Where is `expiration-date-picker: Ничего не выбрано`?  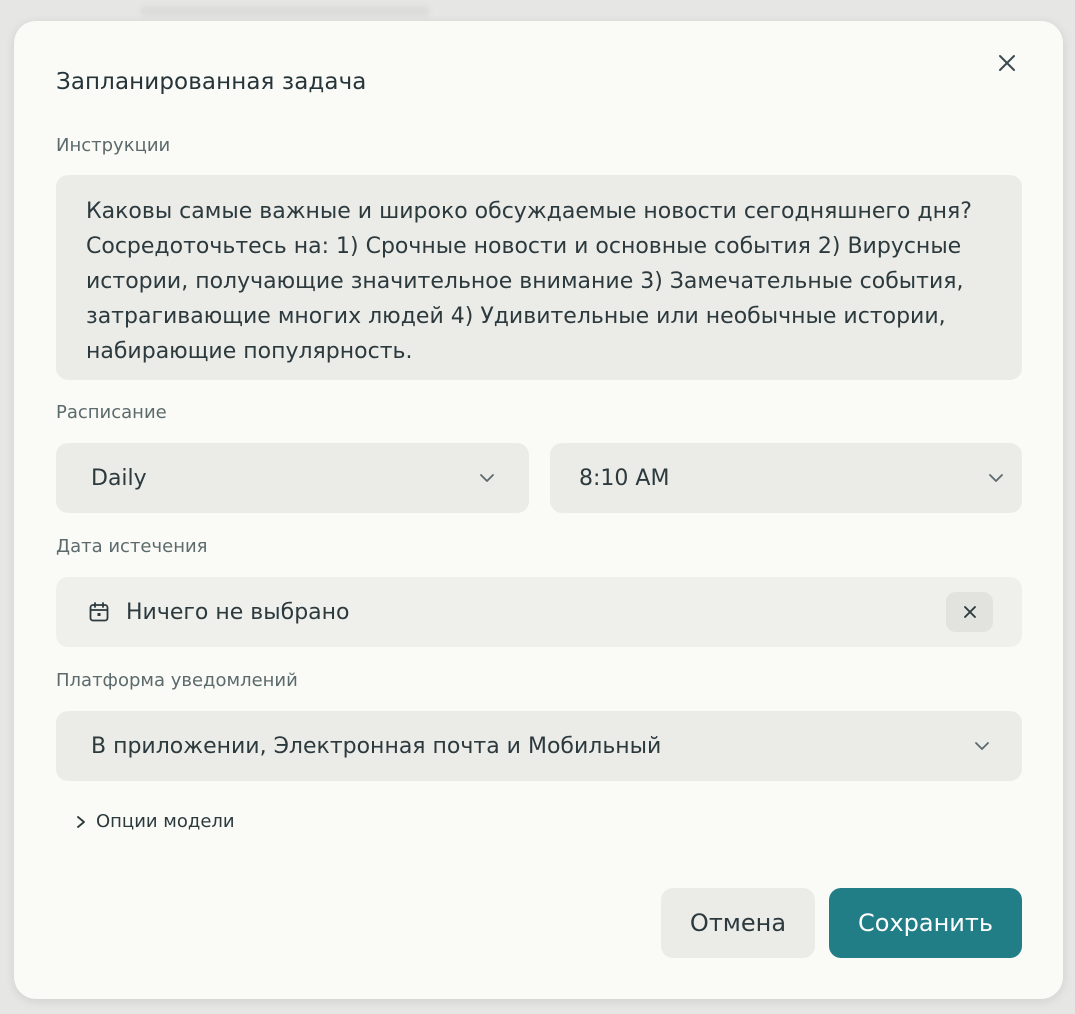 expiration-date-picker: Ничего не выбрано is located at coordinates (539, 612).